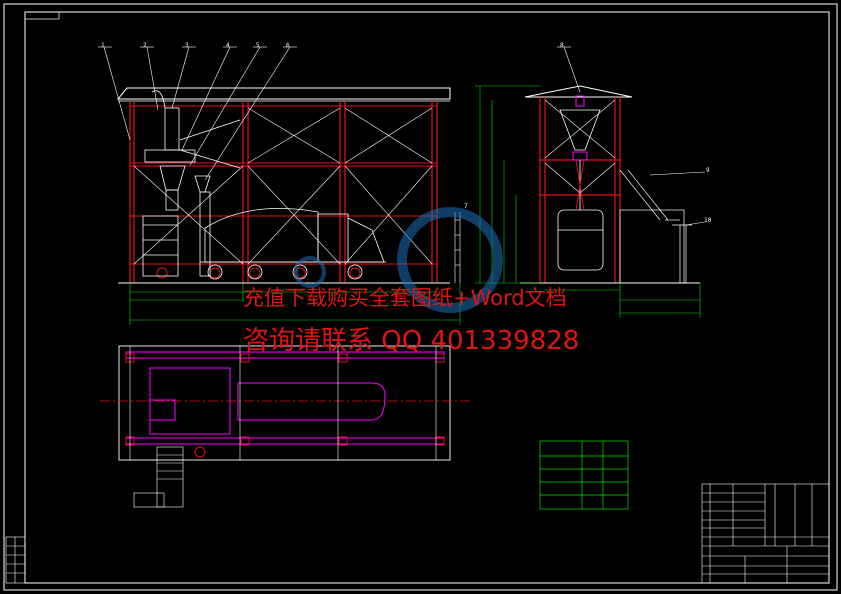 The width and height of the screenshot is (841, 594). What do you see at coordinates (562, 45) in the screenshot?
I see `balloon-8: 8` at bounding box center [562, 45].